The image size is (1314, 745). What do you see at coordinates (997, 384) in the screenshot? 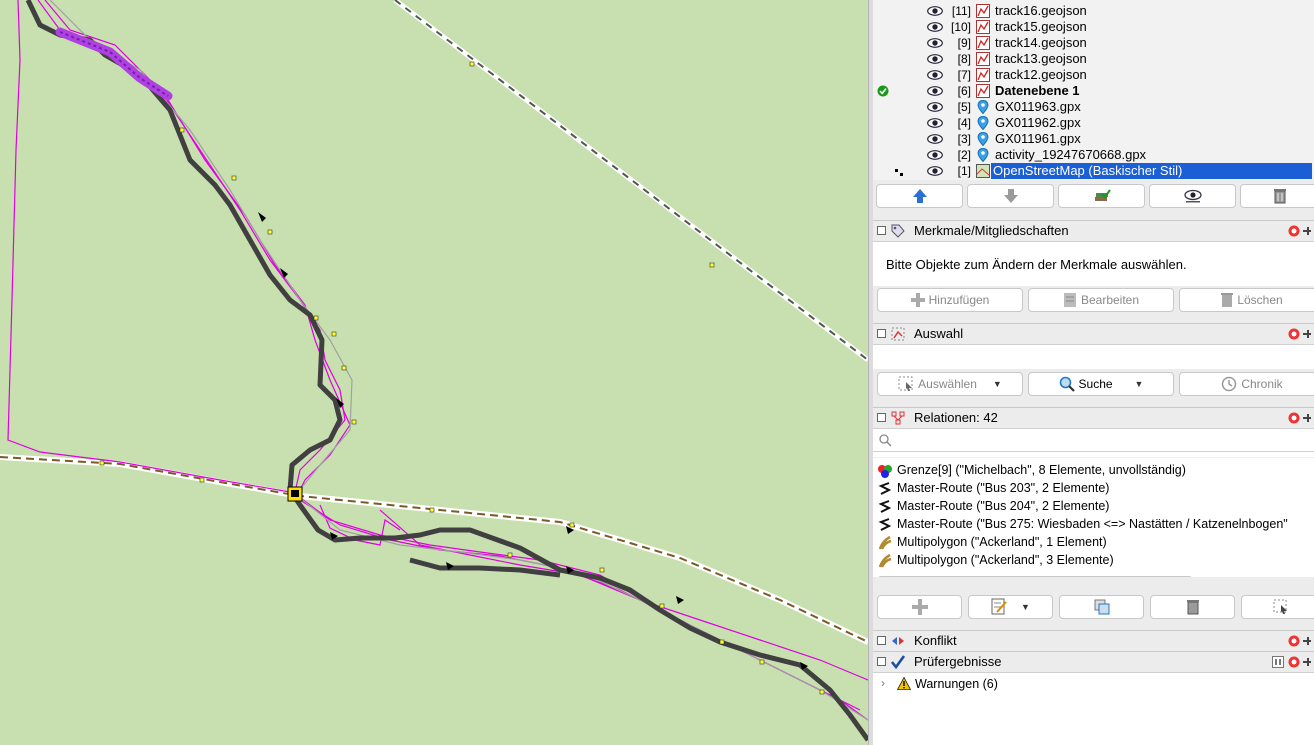
I see `select-dropdown-icon: ▼` at bounding box center [997, 384].